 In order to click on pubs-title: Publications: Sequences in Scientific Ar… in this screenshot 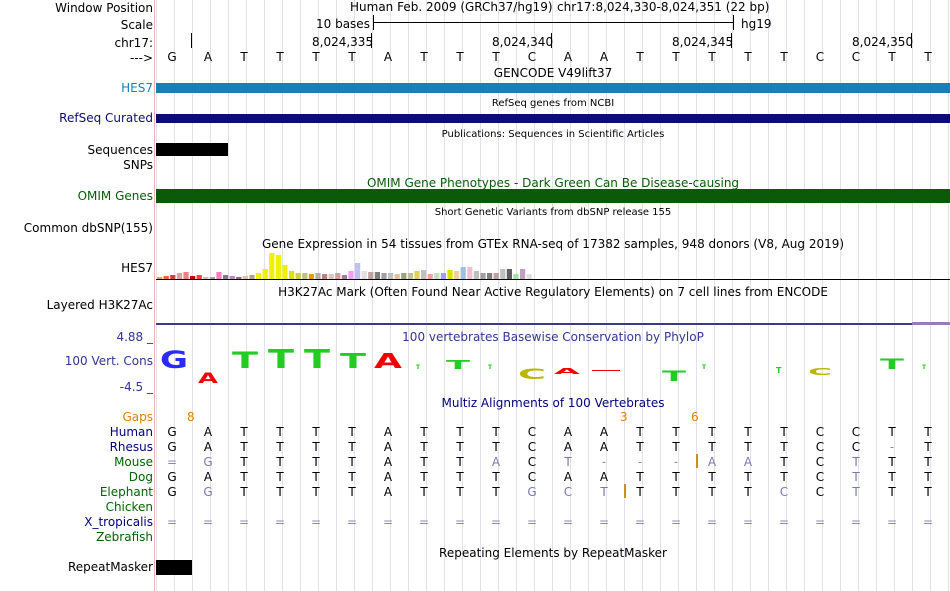, I will do `click(553, 134)`.